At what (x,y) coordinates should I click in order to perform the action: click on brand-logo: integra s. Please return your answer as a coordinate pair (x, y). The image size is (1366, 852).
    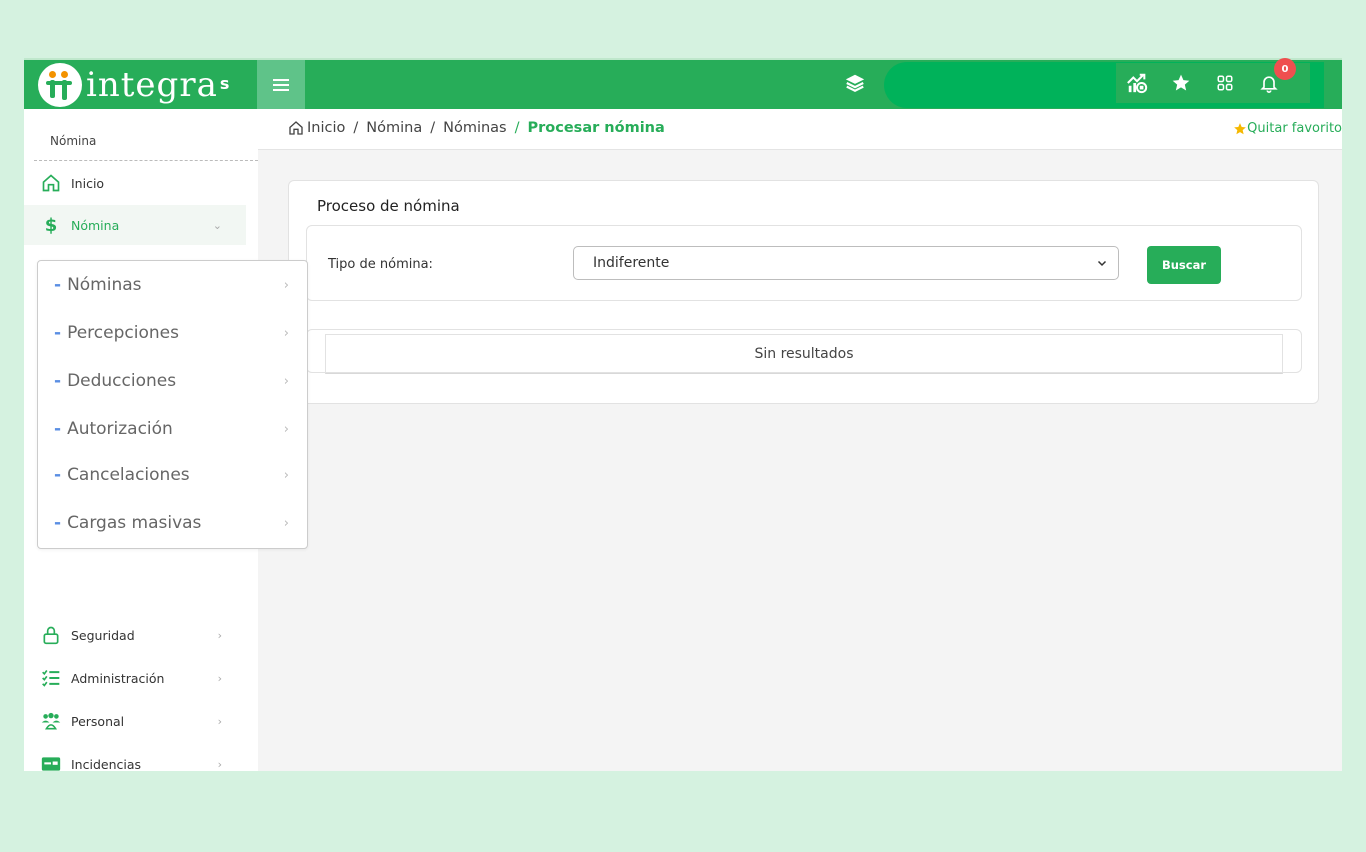
    Looking at the image, I should click on (133, 85).